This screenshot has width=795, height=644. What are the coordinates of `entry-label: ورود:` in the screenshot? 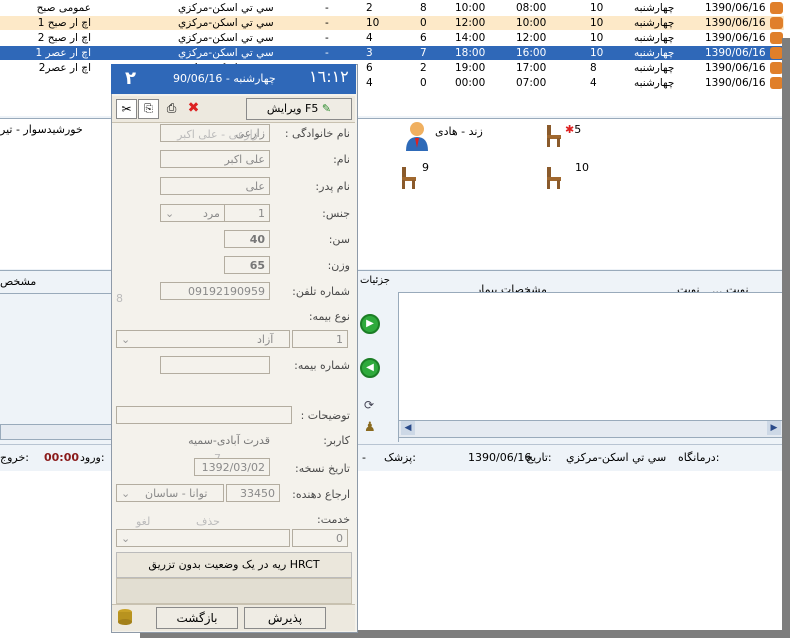 It's located at (92, 457).